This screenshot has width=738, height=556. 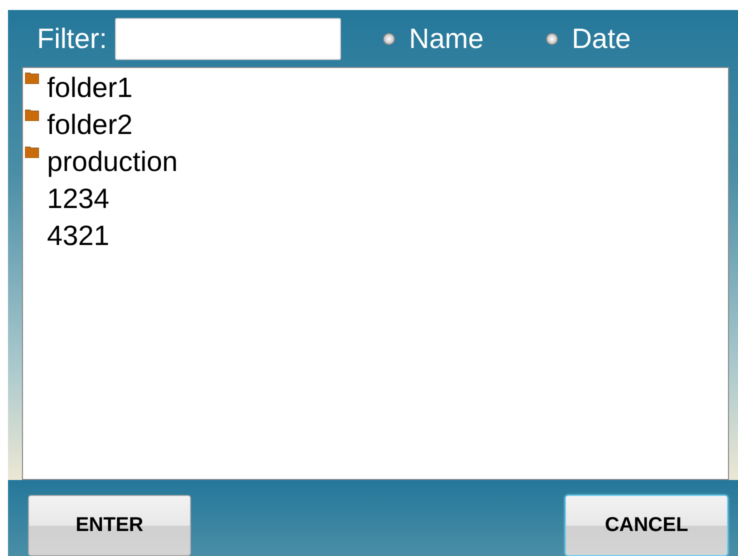 I want to click on filter-label: Filter:, so click(x=72, y=38).